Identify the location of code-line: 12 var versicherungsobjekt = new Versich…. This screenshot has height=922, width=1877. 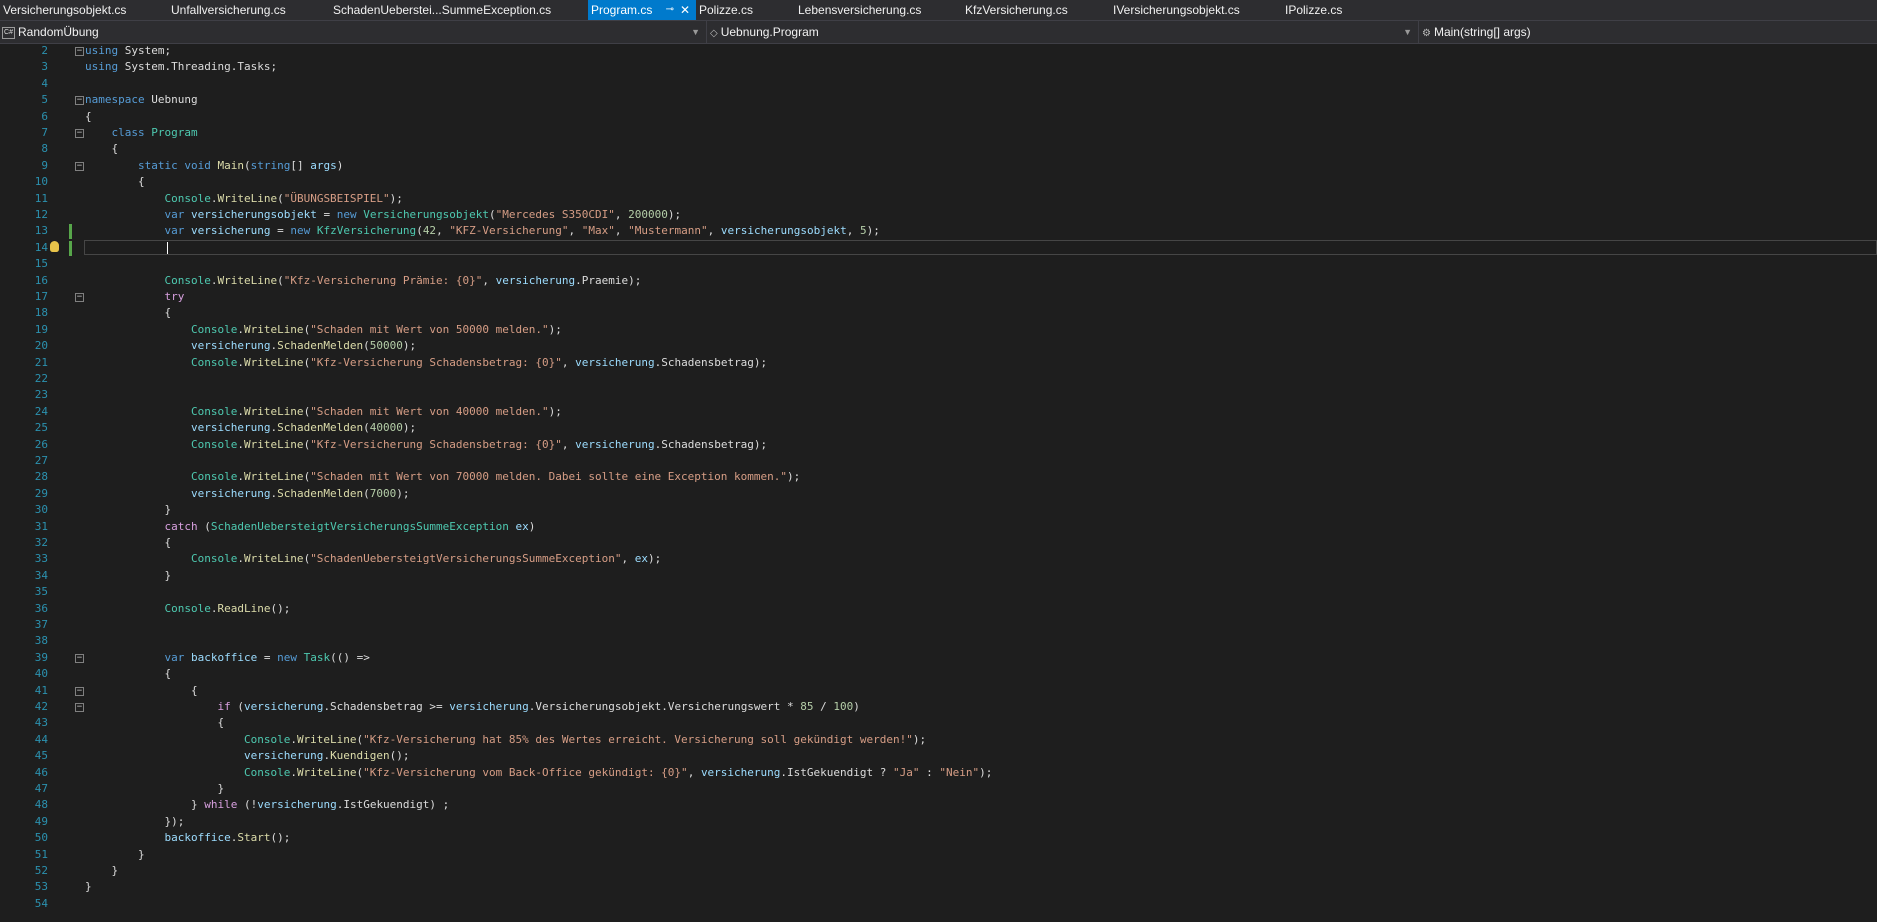
(938, 215).